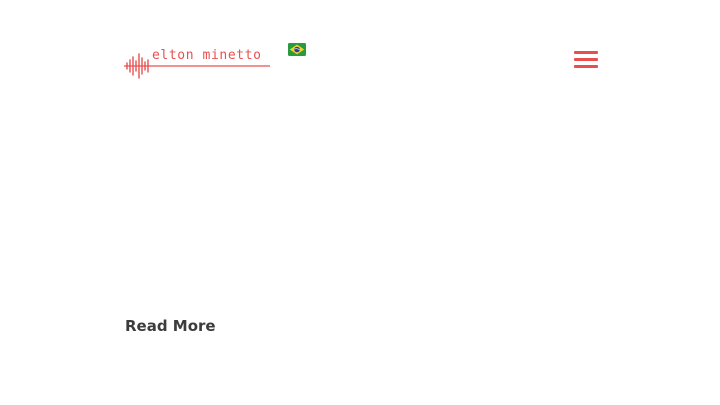 The height and width of the screenshot is (405, 720). What do you see at coordinates (197, 64) in the screenshot?
I see `site-logo: elton minetto` at bounding box center [197, 64].